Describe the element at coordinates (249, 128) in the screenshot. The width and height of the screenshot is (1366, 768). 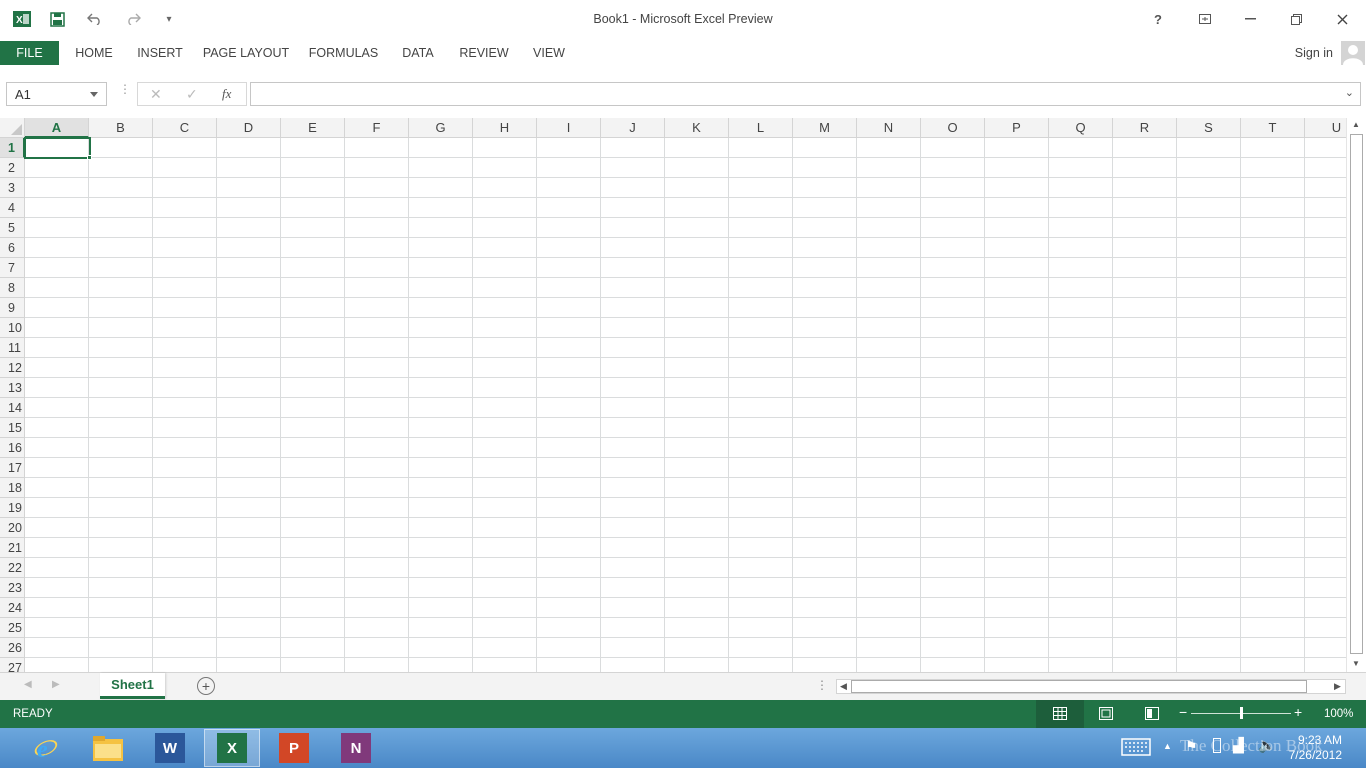
I see `column-header-d: D` at that location.